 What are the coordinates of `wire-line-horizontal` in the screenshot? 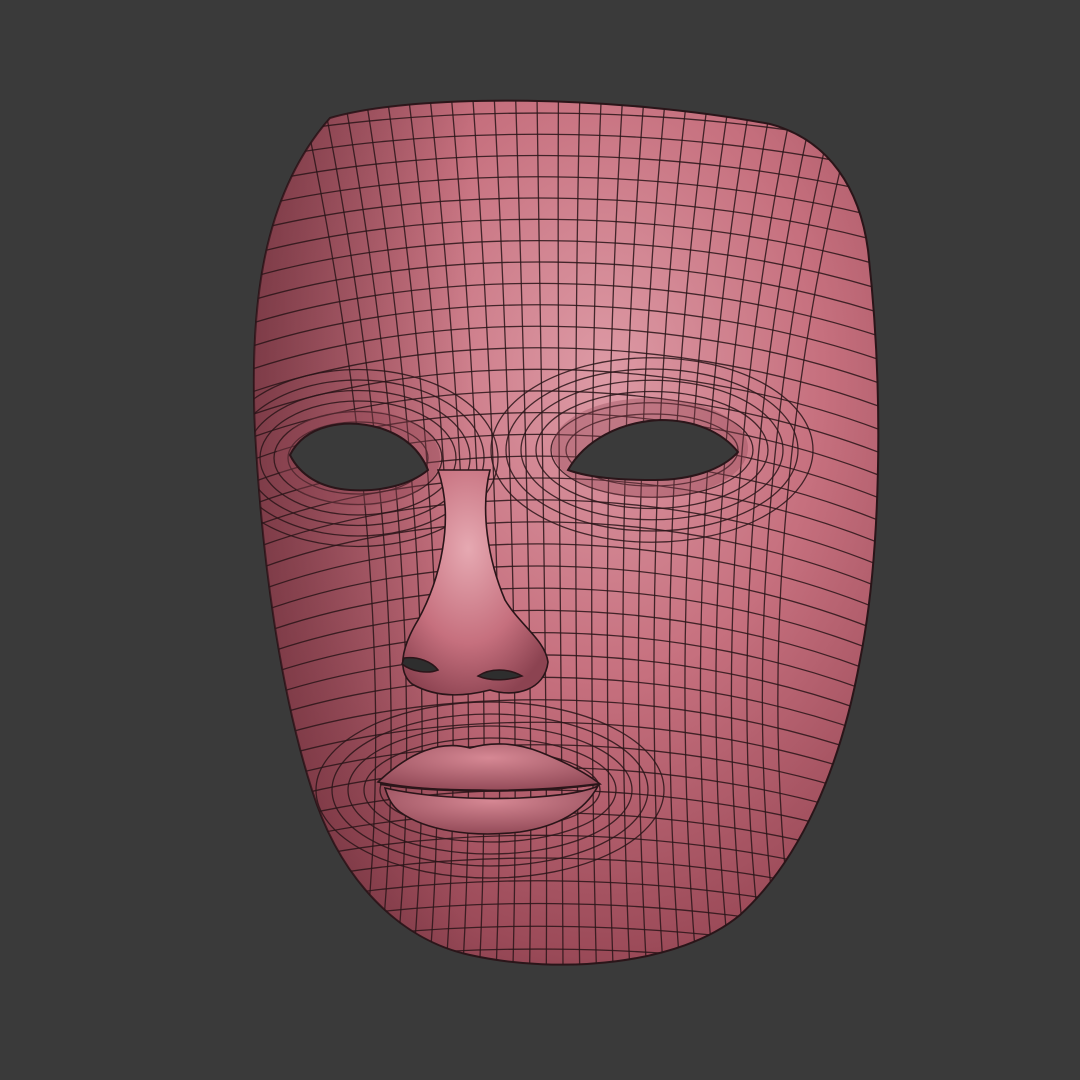 It's located at (565, 988).